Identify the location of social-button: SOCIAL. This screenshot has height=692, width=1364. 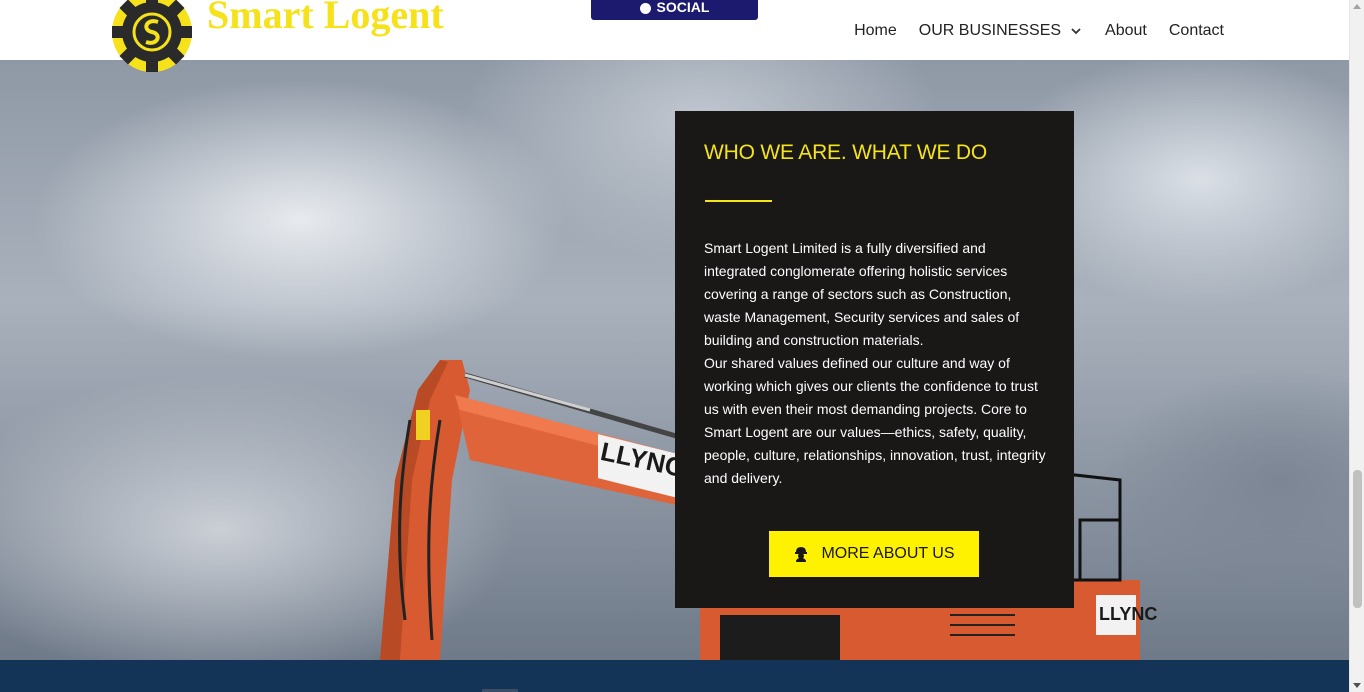
(674, 10).